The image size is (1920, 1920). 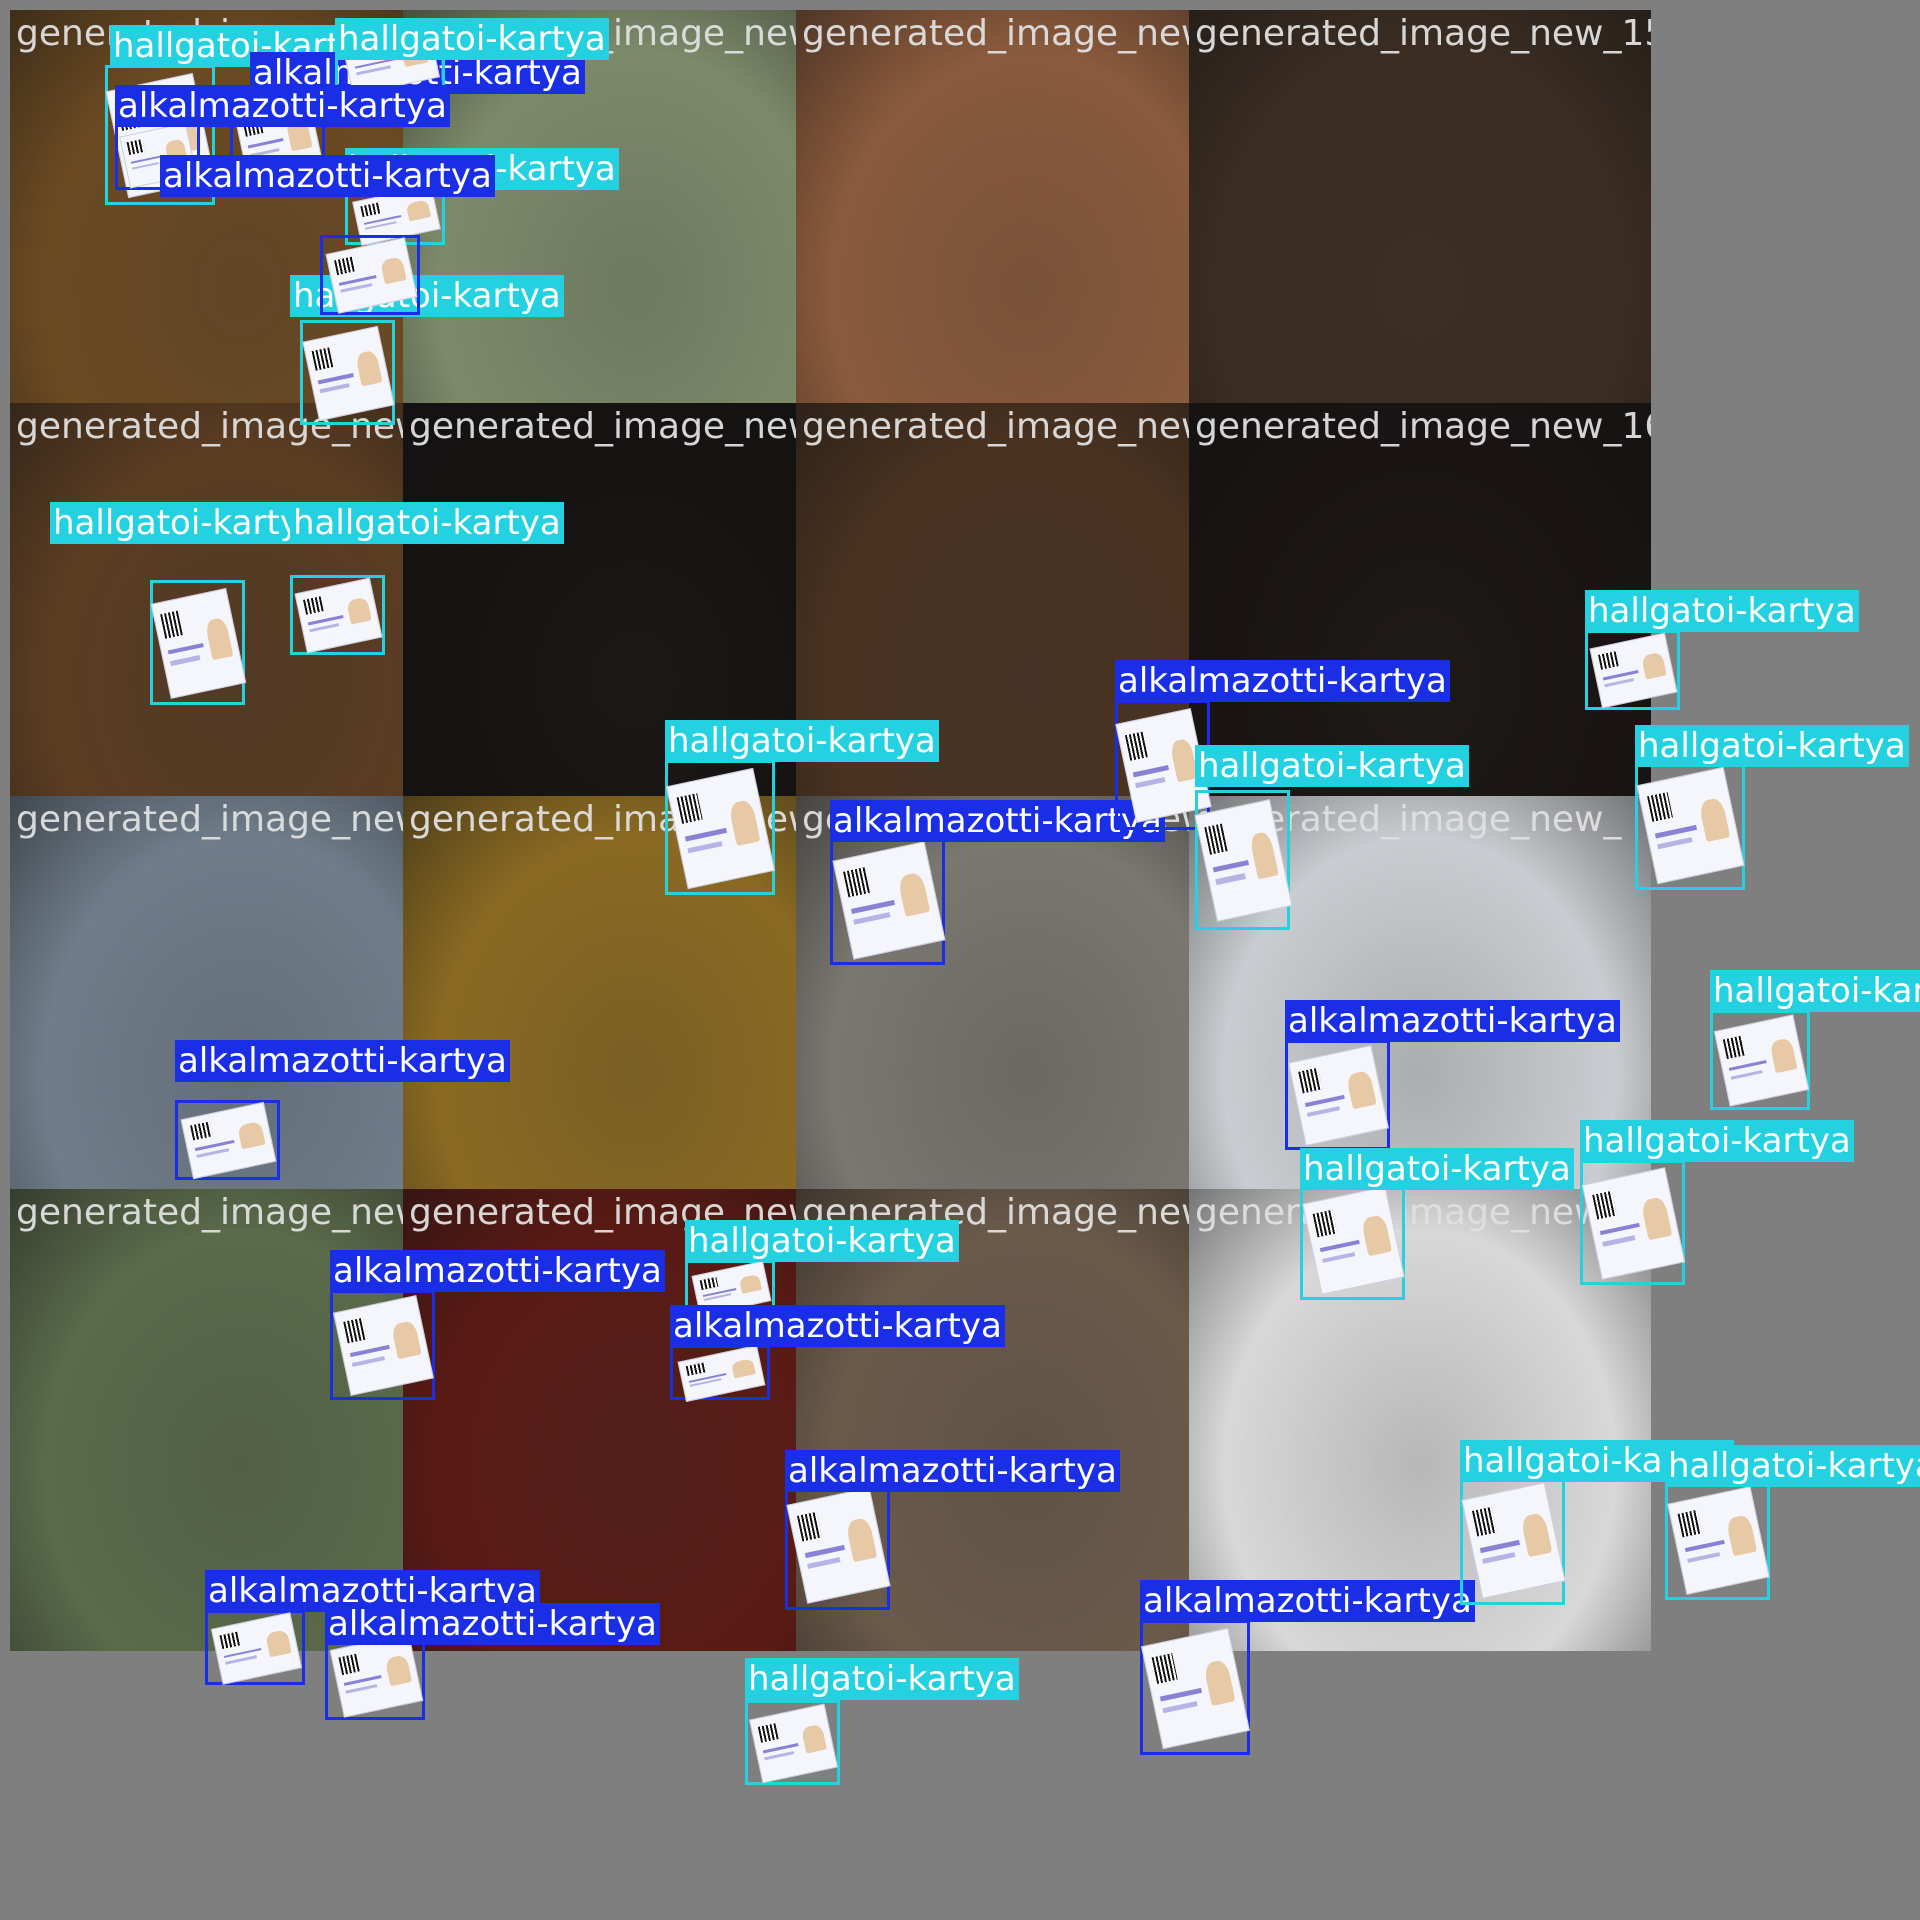 What do you see at coordinates (1423, 33) in the screenshot?
I see `tile-filename: generated_image_new_157` at bounding box center [1423, 33].